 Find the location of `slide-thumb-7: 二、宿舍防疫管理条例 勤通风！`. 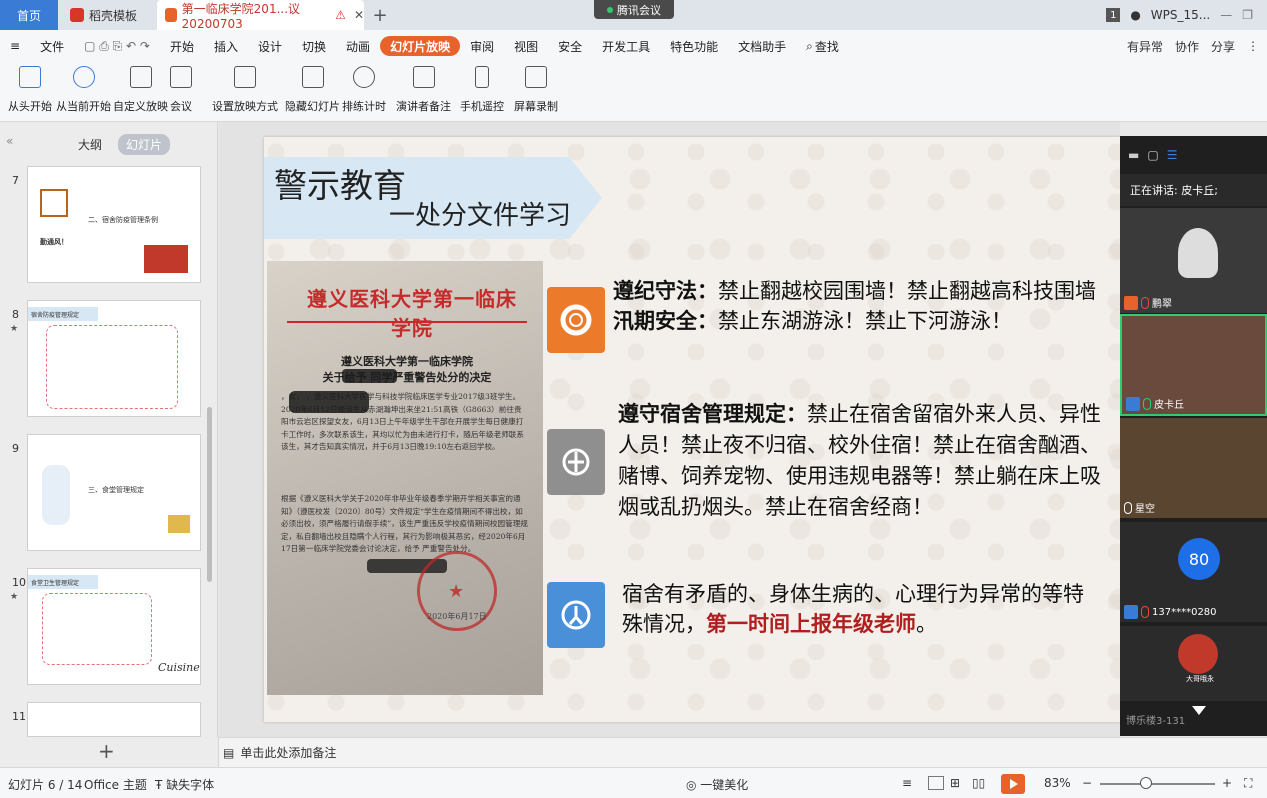

slide-thumb-7: 二、宿舍防疫管理条例 勤通风！ is located at coordinates (114, 224).